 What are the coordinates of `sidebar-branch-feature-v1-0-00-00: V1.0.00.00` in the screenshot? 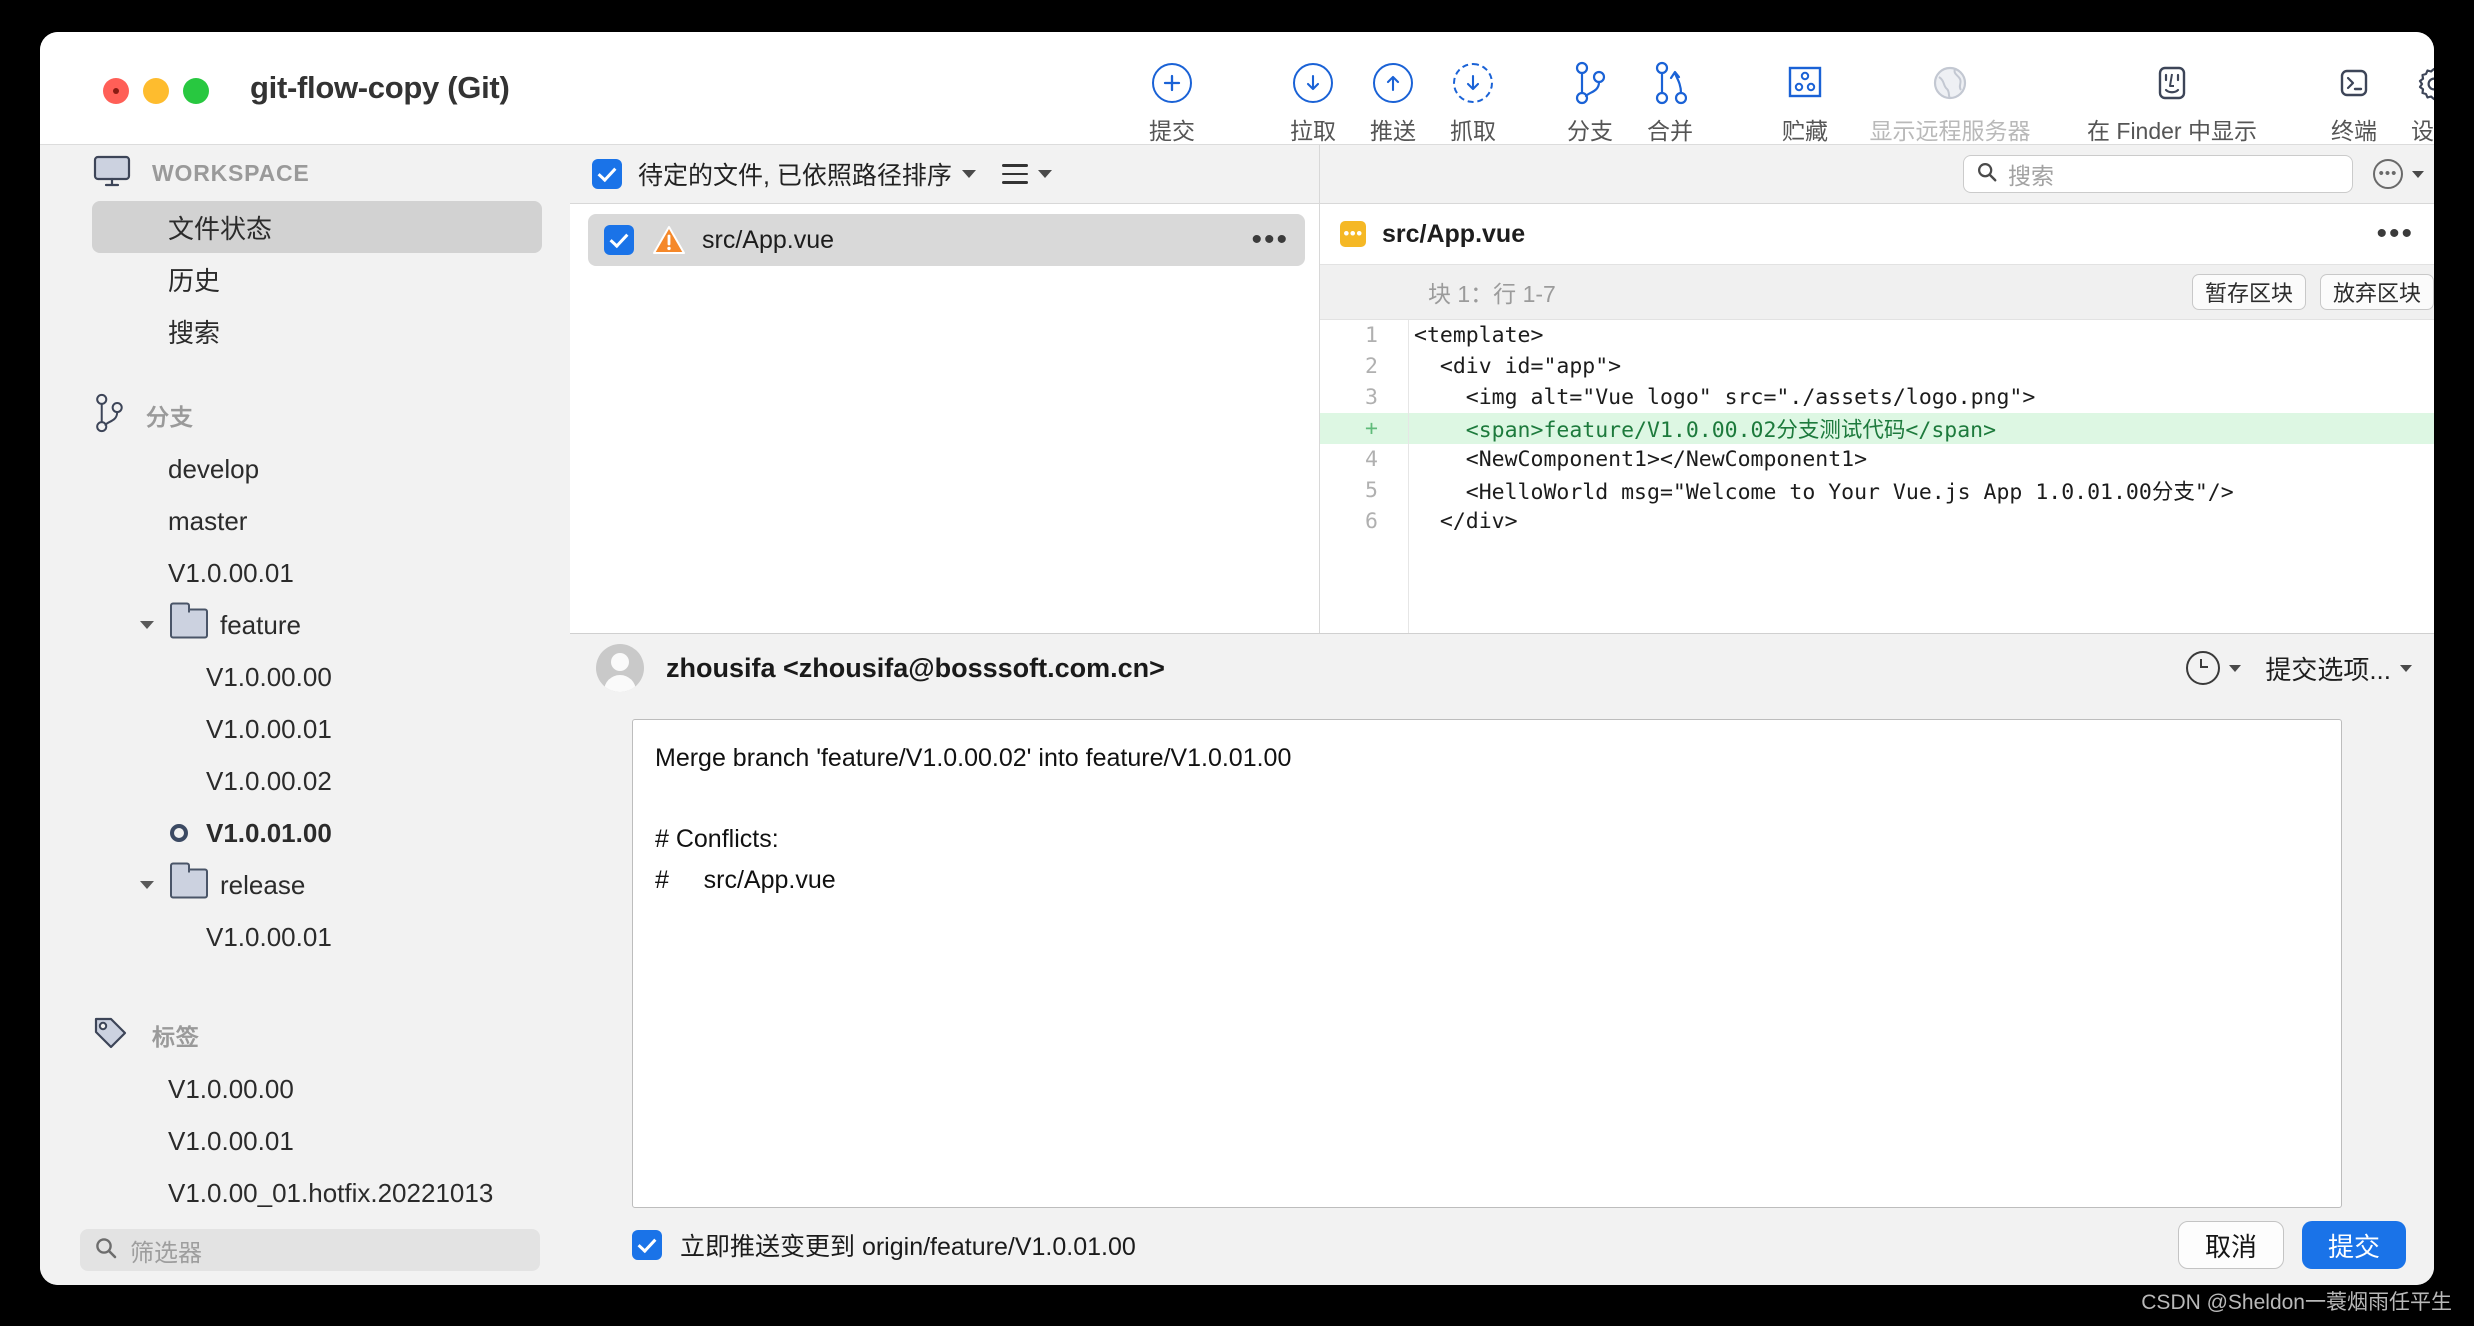 It's located at (305, 677).